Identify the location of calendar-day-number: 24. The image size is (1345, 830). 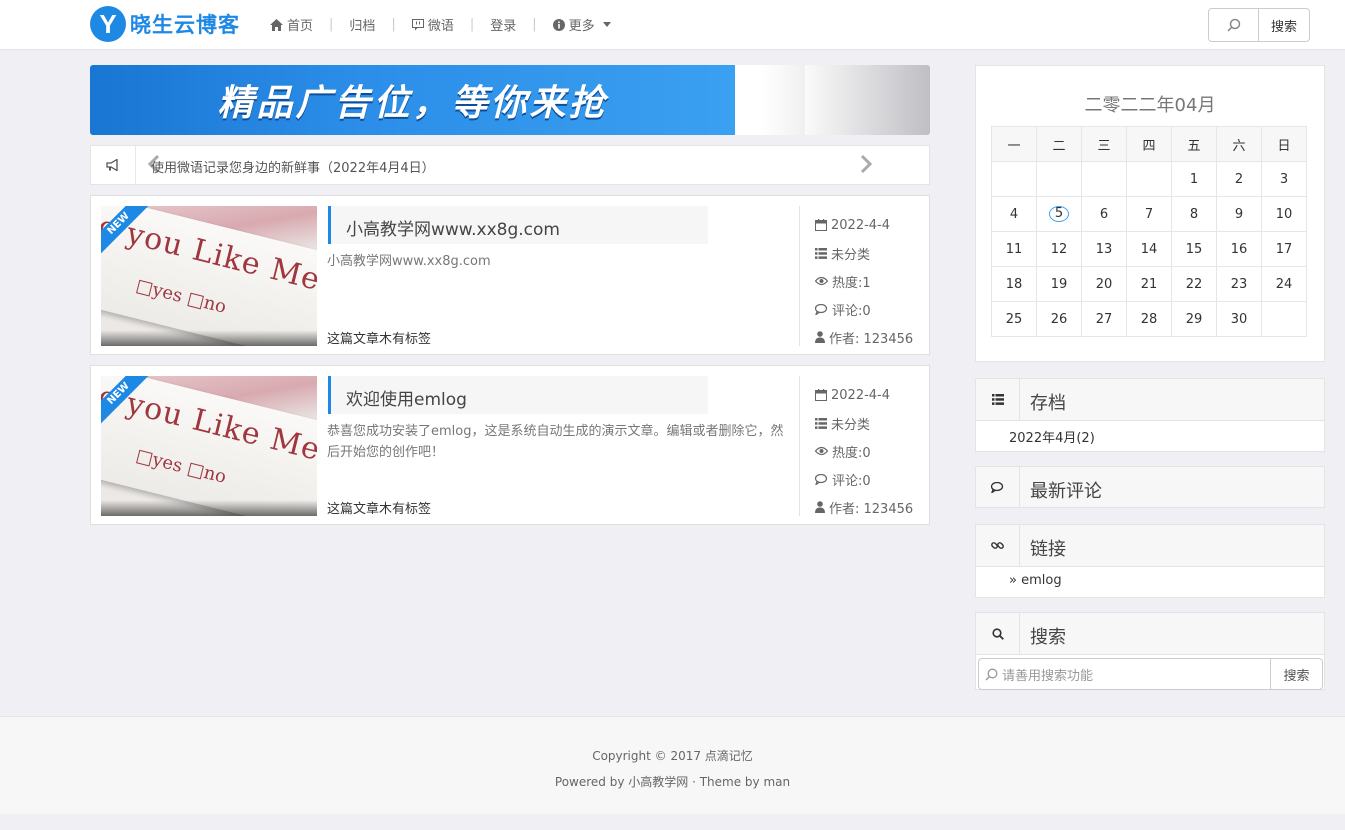
(1284, 284).